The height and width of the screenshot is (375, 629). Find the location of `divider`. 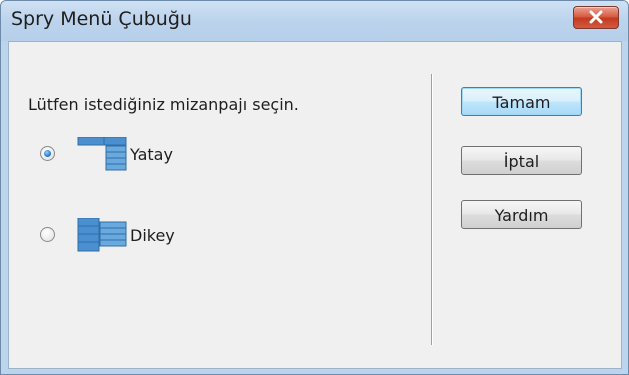

divider is located at coordinates (432, 209).